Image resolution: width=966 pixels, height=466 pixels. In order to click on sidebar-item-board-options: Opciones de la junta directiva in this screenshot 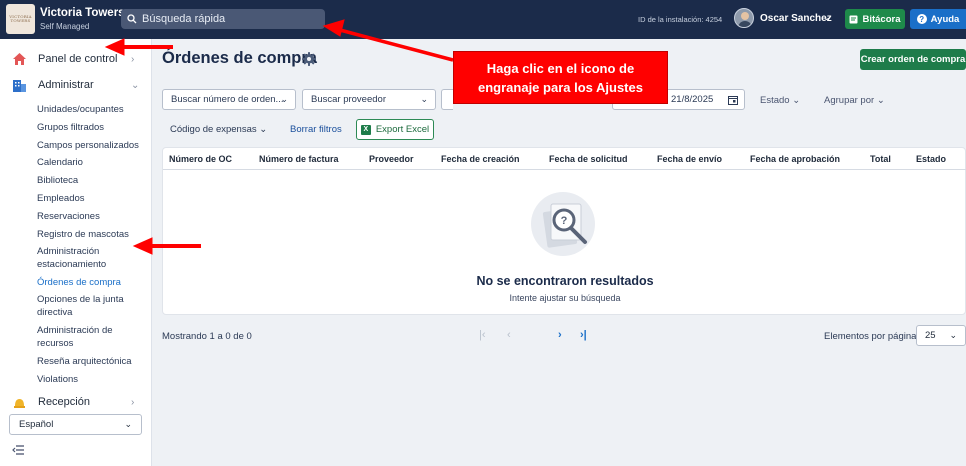, I will do `click(92, 306)`.